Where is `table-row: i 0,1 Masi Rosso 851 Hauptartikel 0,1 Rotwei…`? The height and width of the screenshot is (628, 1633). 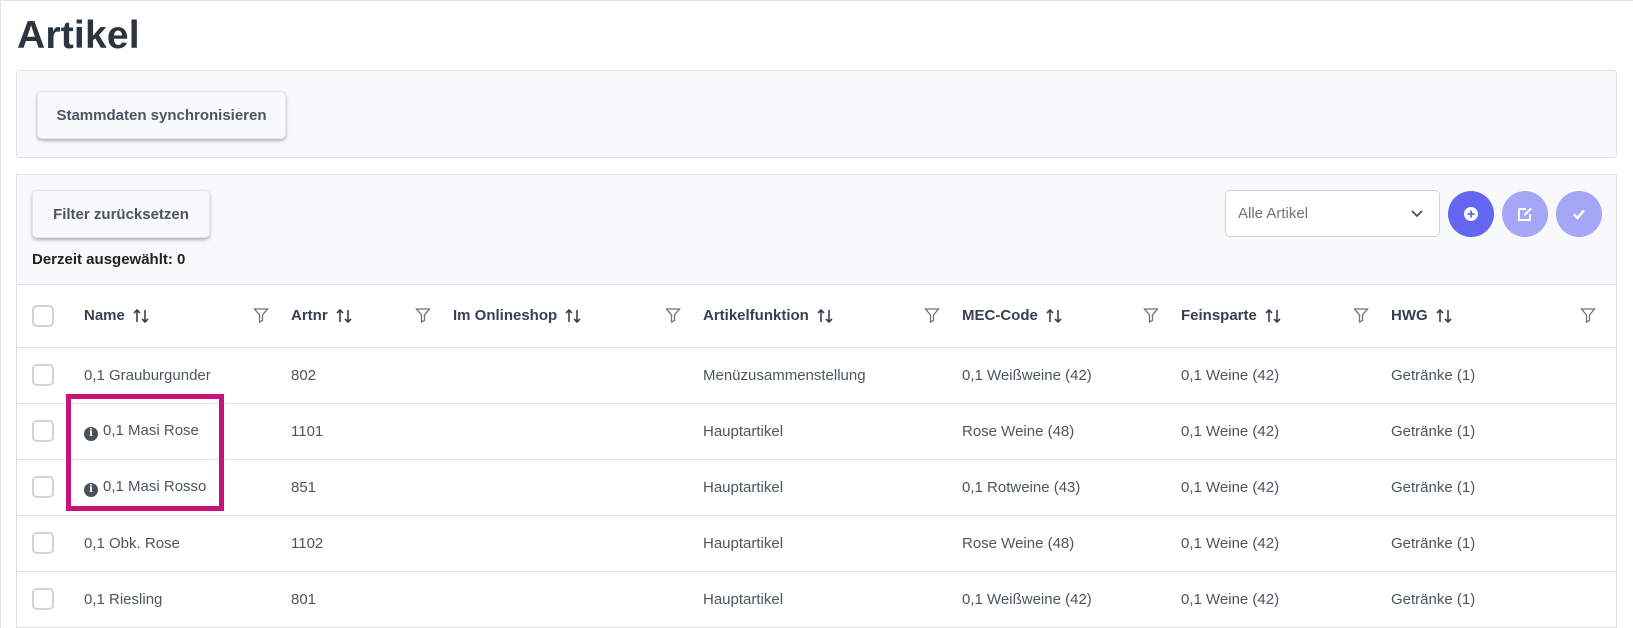
table-row: i 0,1 Masi Rosso 851 Hauptartikel 0,1 Rotwei… is located at coordinates (816, 487).